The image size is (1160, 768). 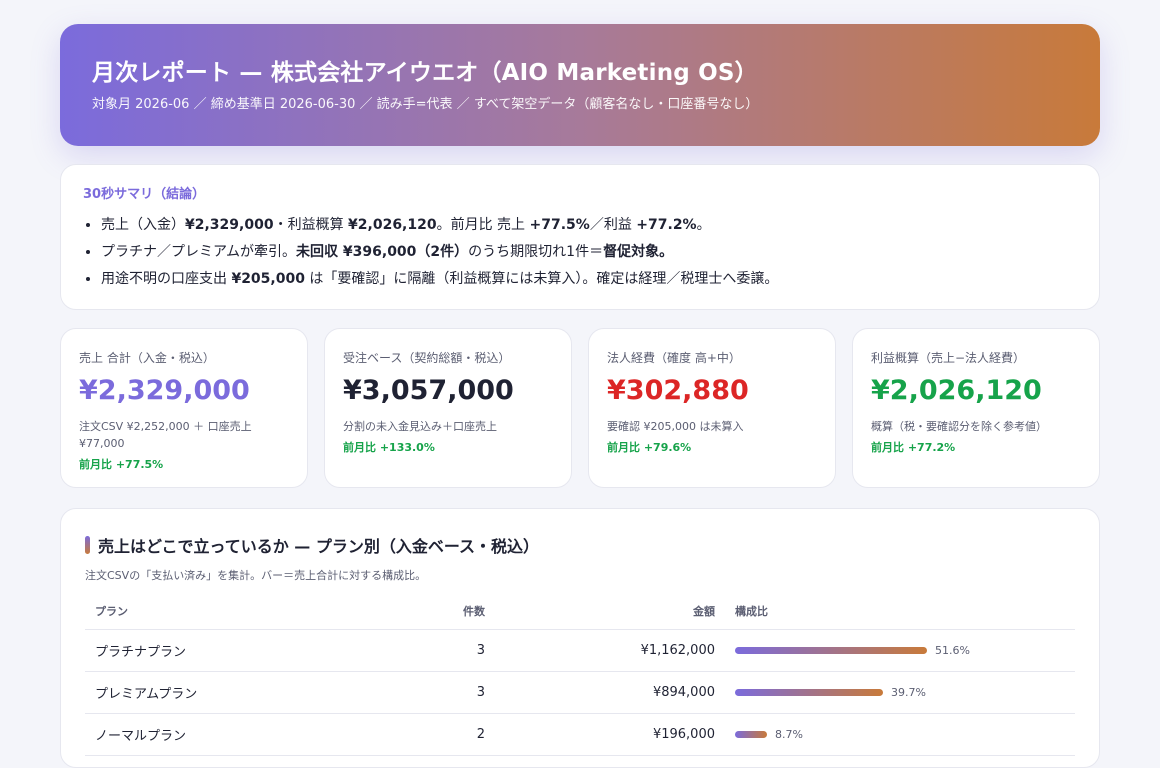 I want to click on section-note: 注文CSVの「支払い済み」を集計。バー＝売上合計に対する構成比。, so click(x=256, y=575).